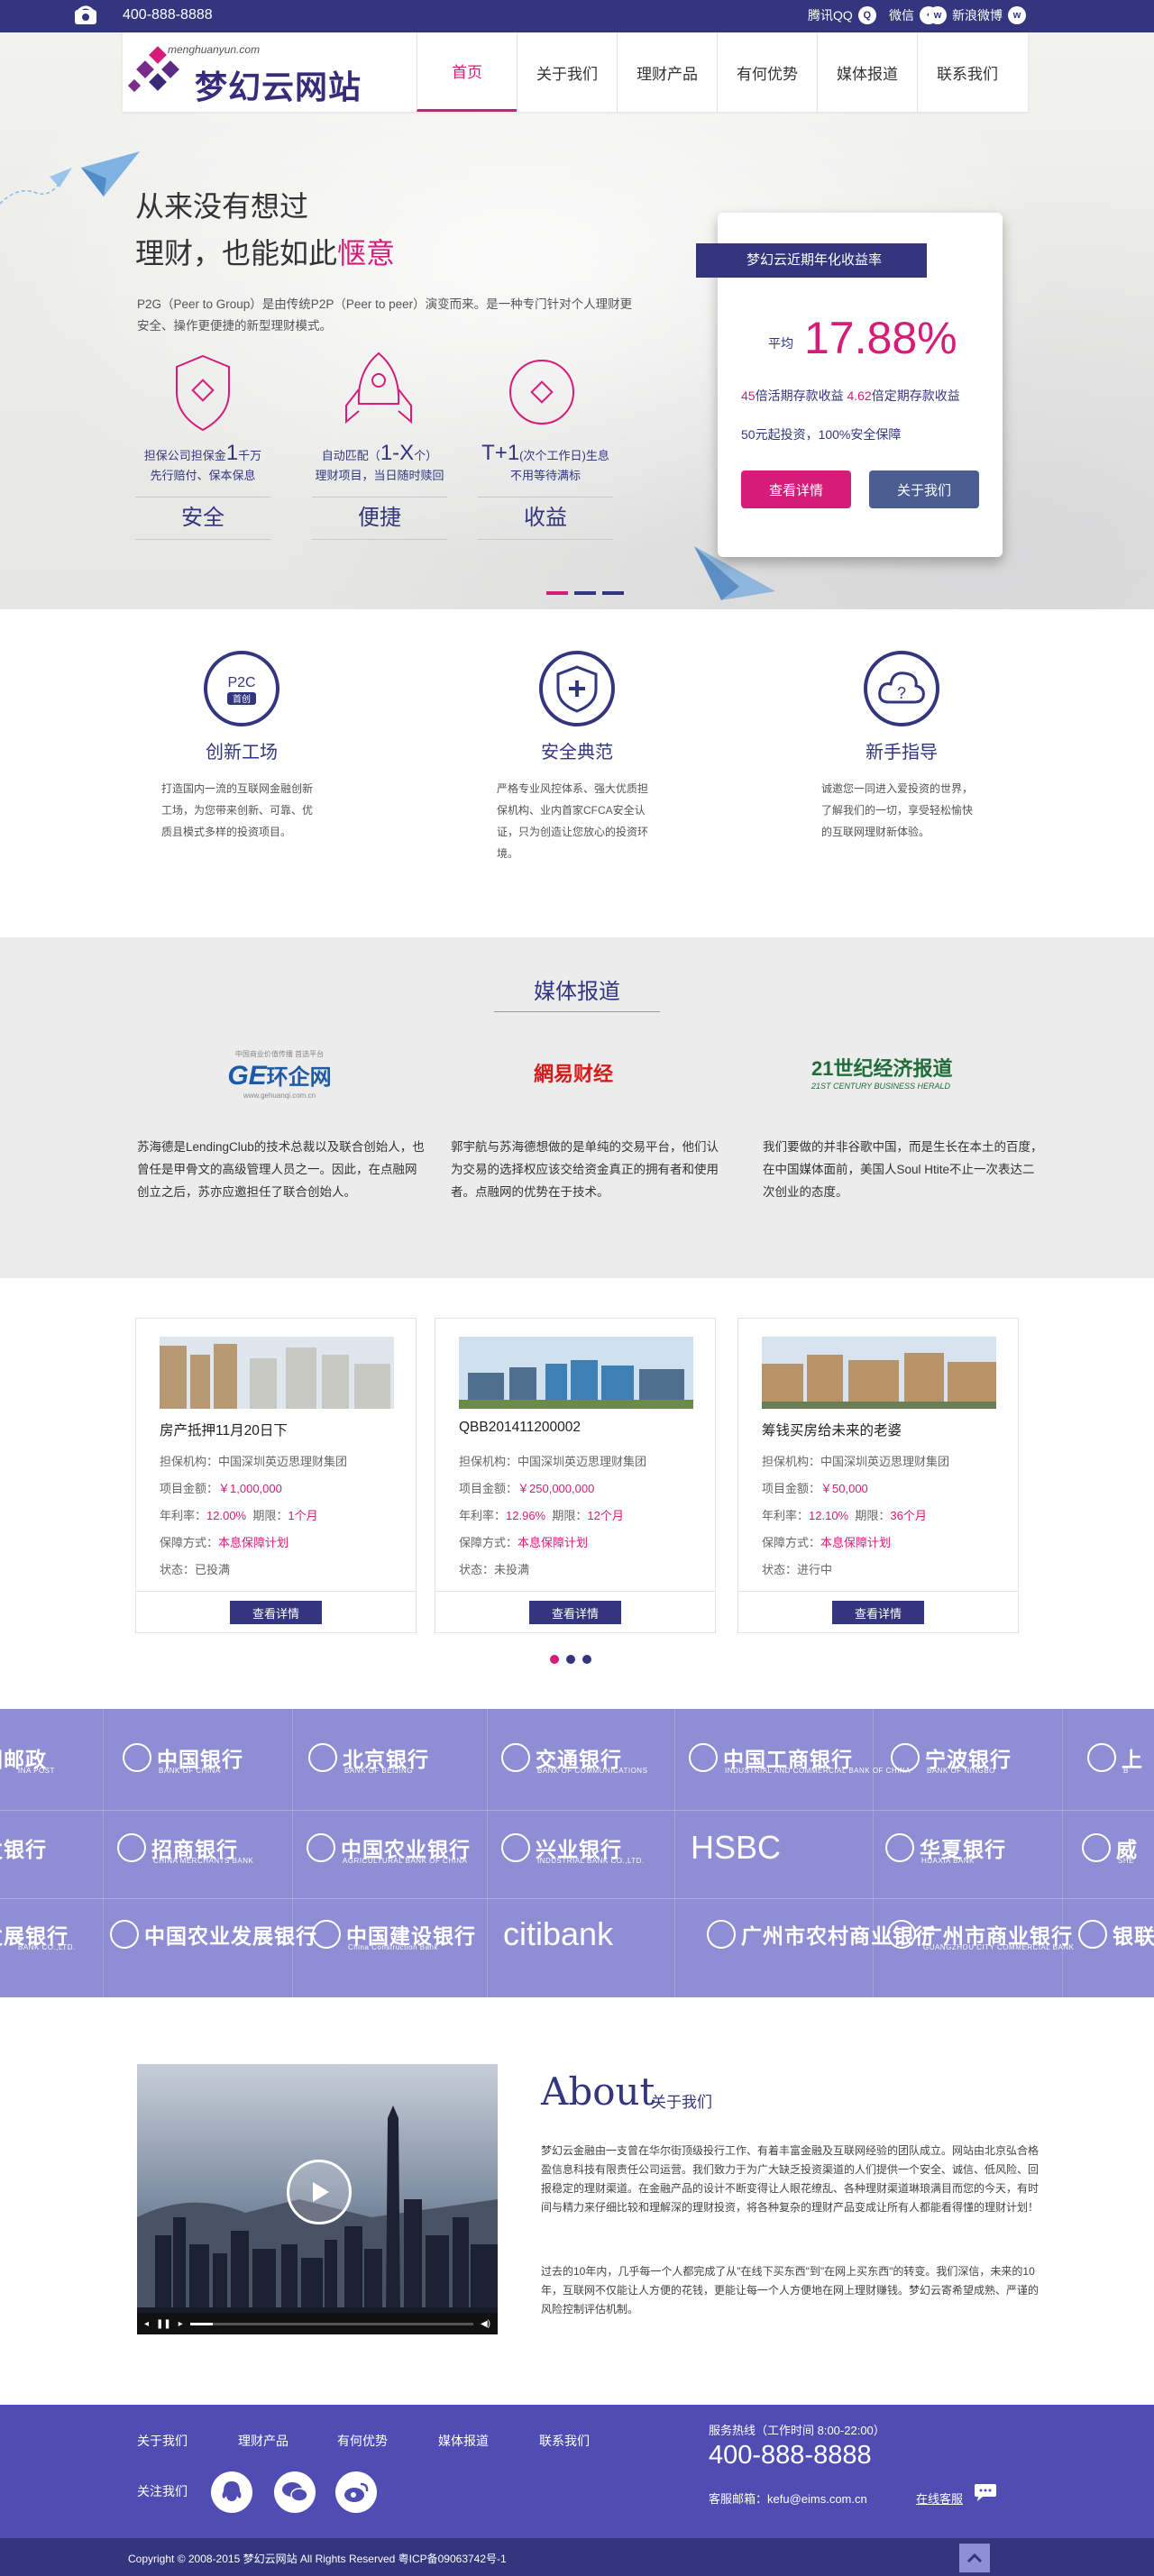 This screenshot has width=1154, height=2576. What do you see at coordinates (767, 72) in the screenshot?
I see `nav-item-advantages: 有何优势` at bounding box center [767, 72].